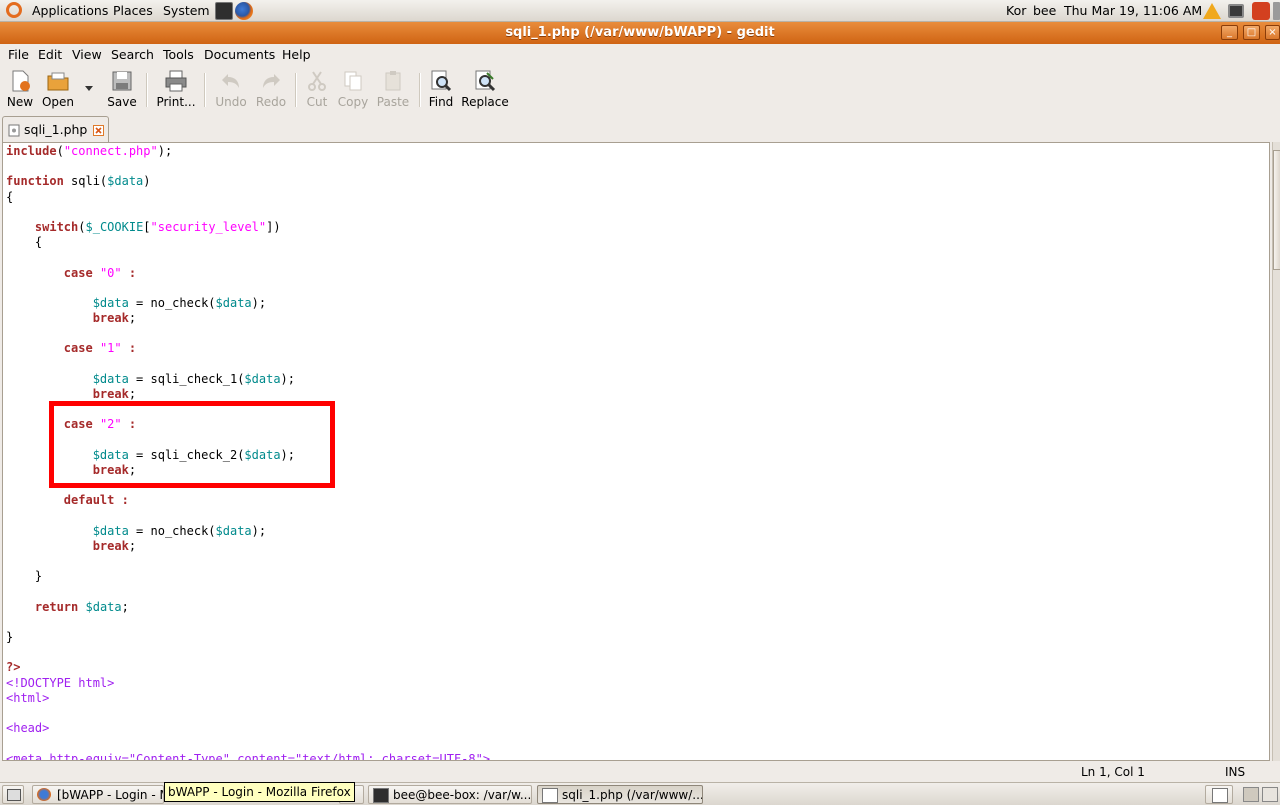  I want to click on scissors-icon, so click(317, 81).